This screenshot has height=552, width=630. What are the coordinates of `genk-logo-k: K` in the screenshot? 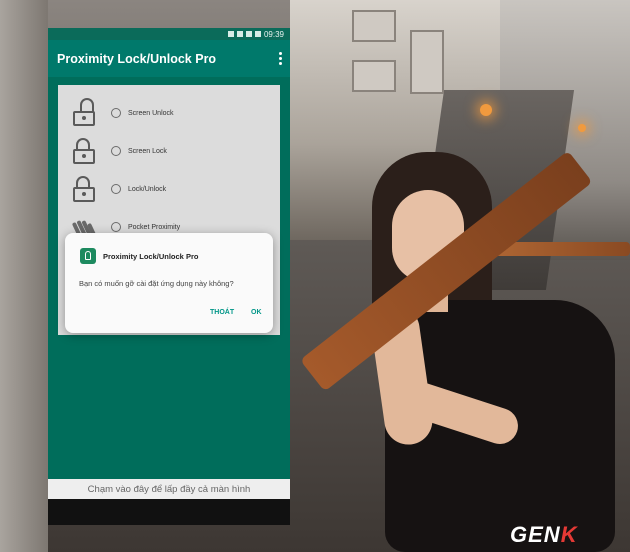 It's located at (569, 534).